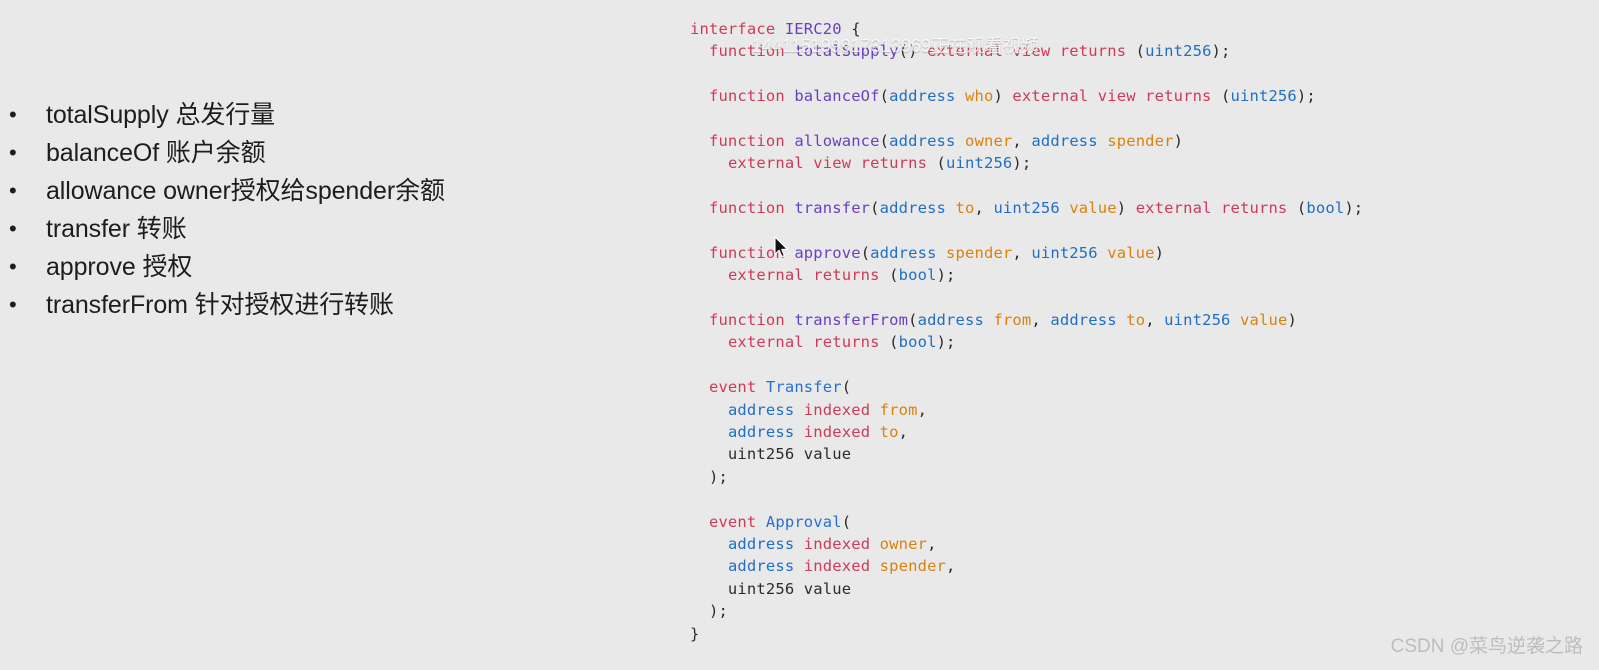  Describe the element at coordinates (965, 208) in the screenshot. I see `code-token-param: to` at that location.